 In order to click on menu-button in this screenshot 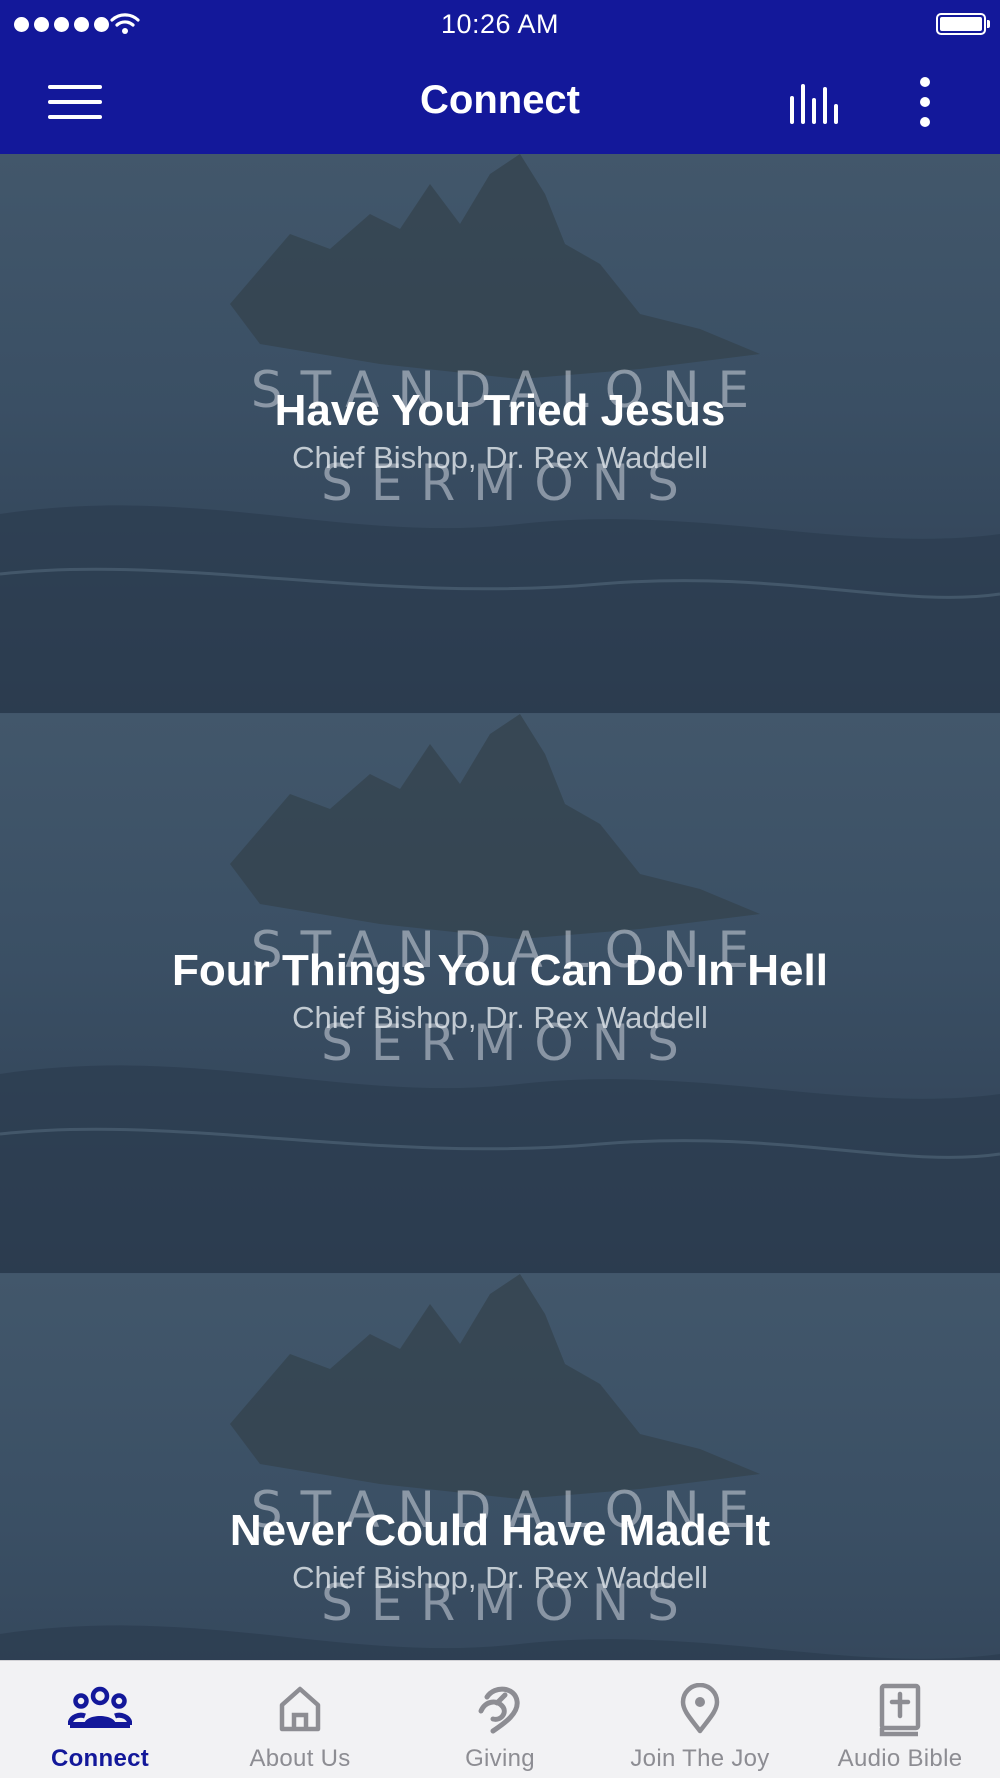, I will do `click(76, 102)`.